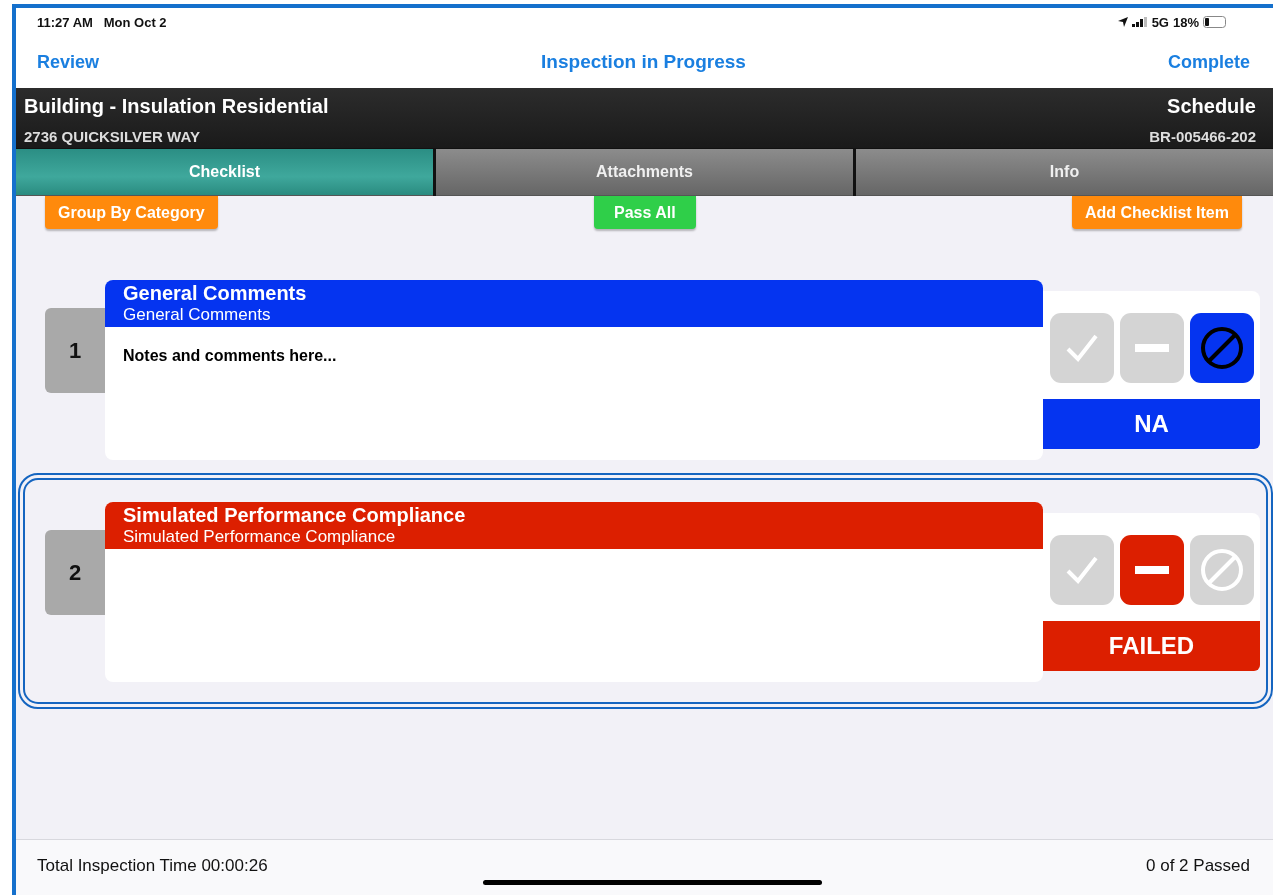 Image resolution: width=1273 pixels, height=895 pixels. Describe the element at coordinates (1198, 865) in the screenshot. I see `passed-summary: 0 of 2 Passed` at that location.